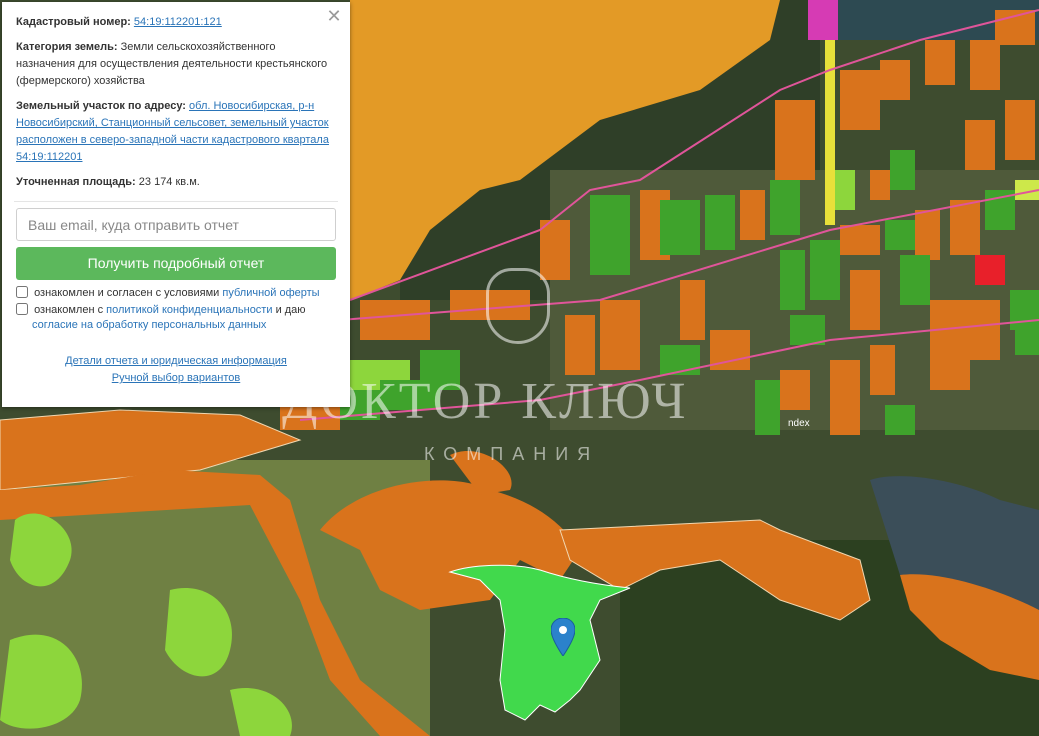 This screenshot has height=736, width=1039. I want to click on parcel-magenta, so click(823, 20).